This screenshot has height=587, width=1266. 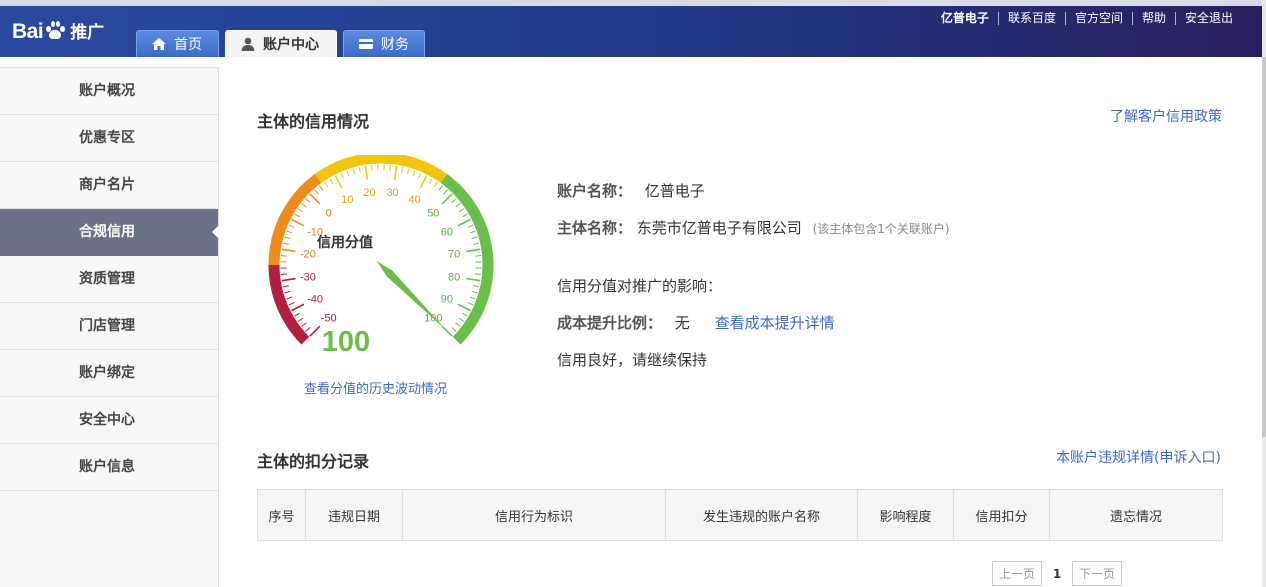 What do you see at coordinates (345, 242) in the screenshot?
I see `gauge-label: 信用分值` at bounding box center [345, 242].